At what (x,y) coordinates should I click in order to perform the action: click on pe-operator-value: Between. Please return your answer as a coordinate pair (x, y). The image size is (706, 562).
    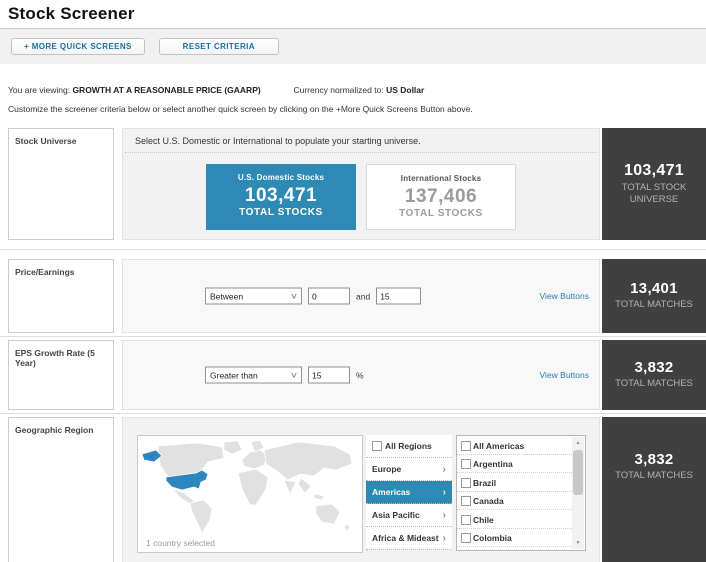
    Looking at the image, I should click on (227, 296).